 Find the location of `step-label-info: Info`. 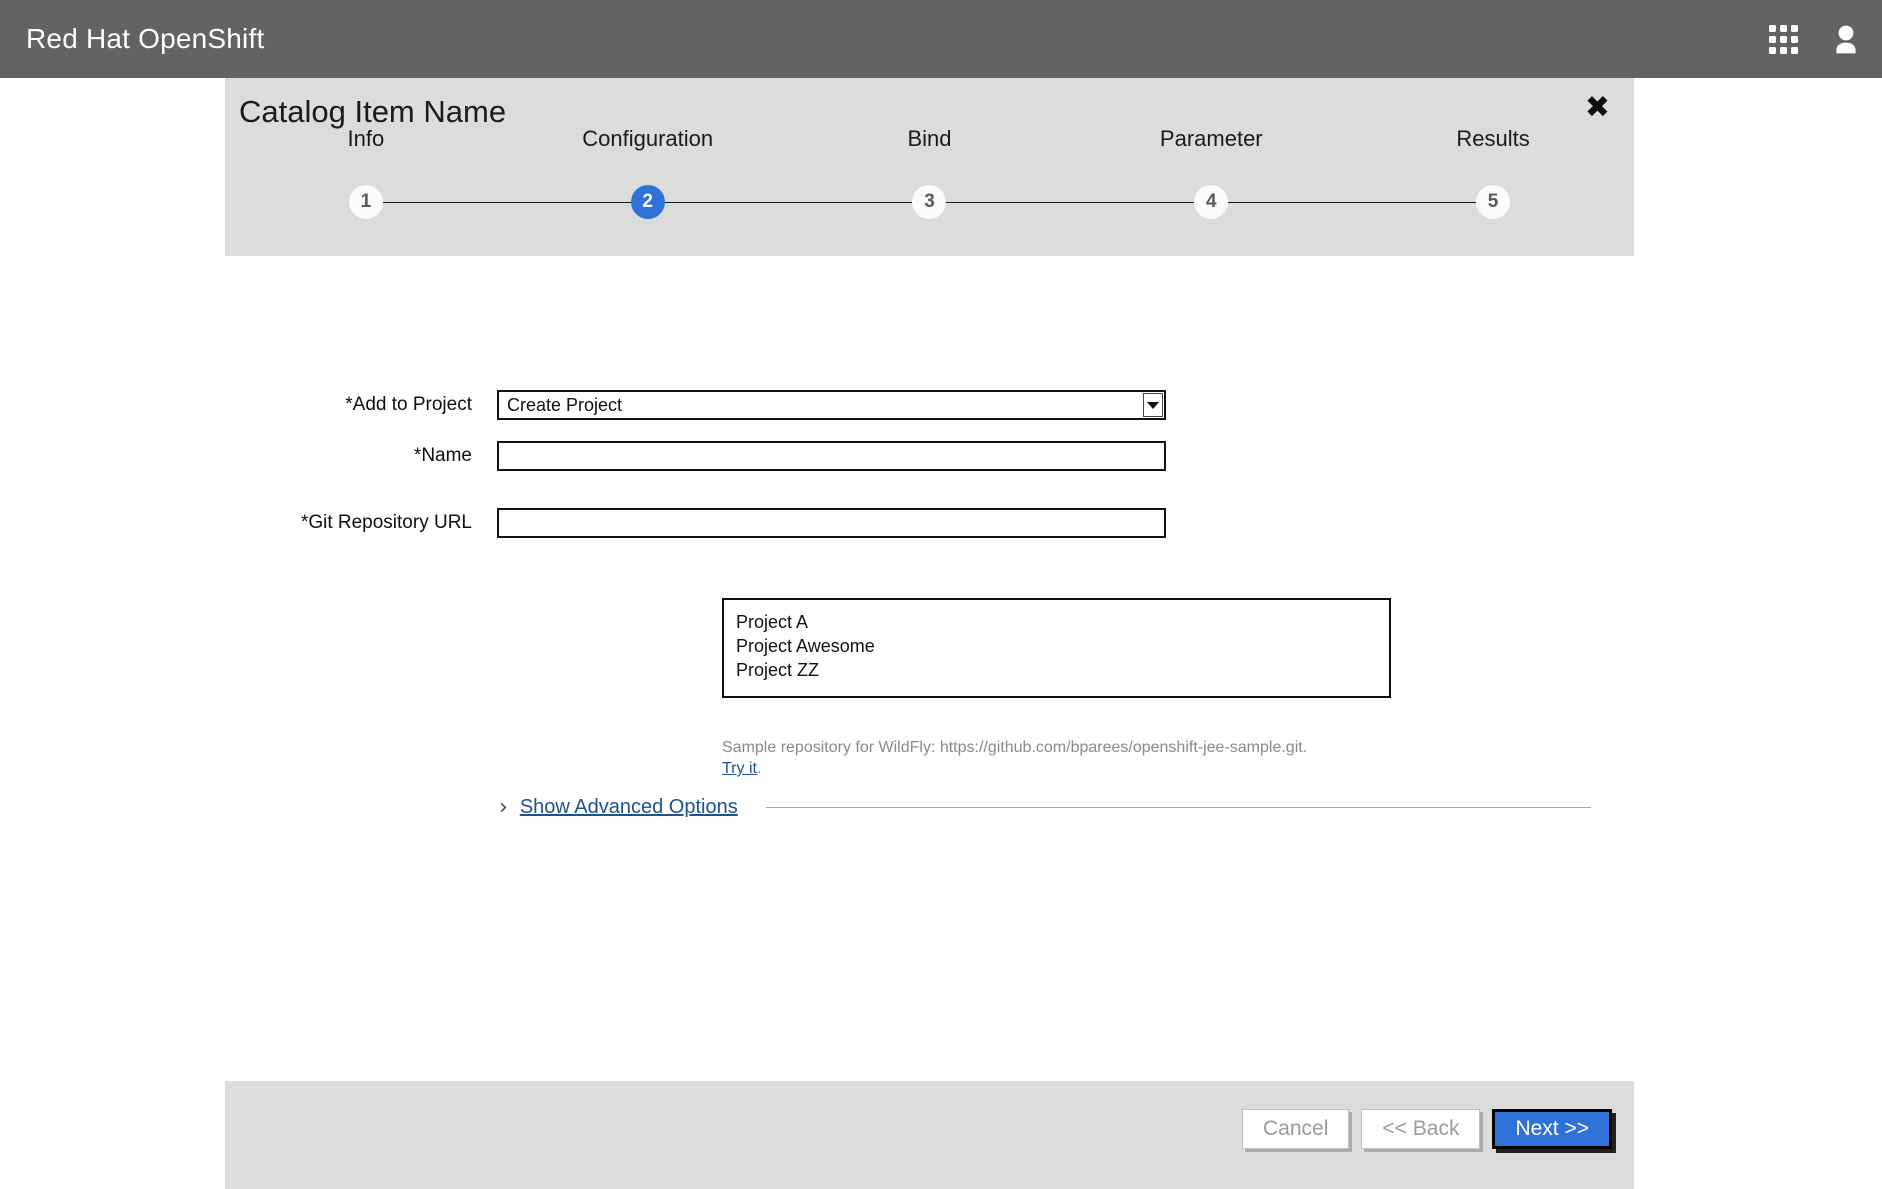

step-label-info: Info is located at coordinates (366, 138).